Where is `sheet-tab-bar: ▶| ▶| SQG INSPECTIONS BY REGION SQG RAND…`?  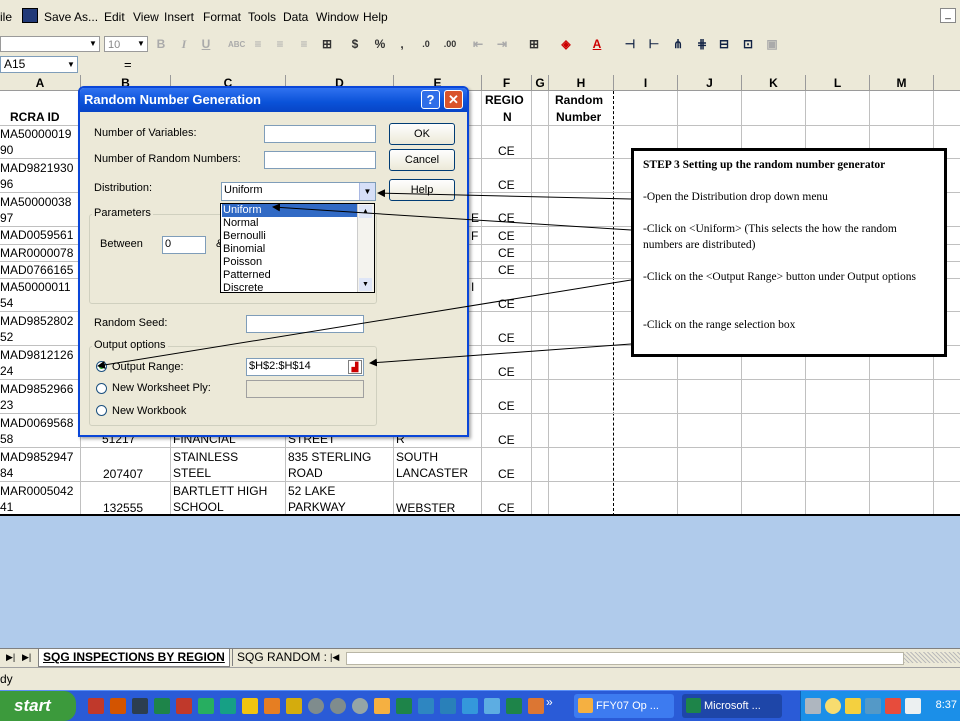 sheet-tab-bar: ▶| ▶| SQG INSPECTIONS BY REGION SQG RAND… is located at coordinates (480, 657).